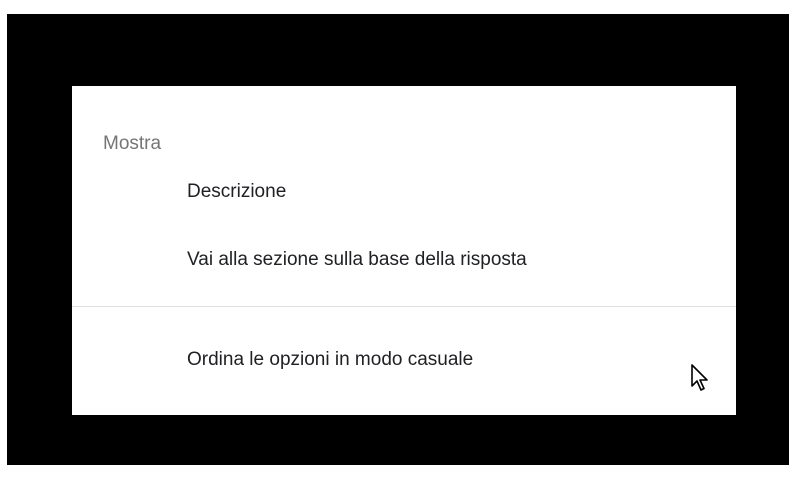 This screenshot has height=480, width=796. Describe the element at coordinates (404, 192) in the screenshot. I see `menu-item-description: Descrizione` at that location.